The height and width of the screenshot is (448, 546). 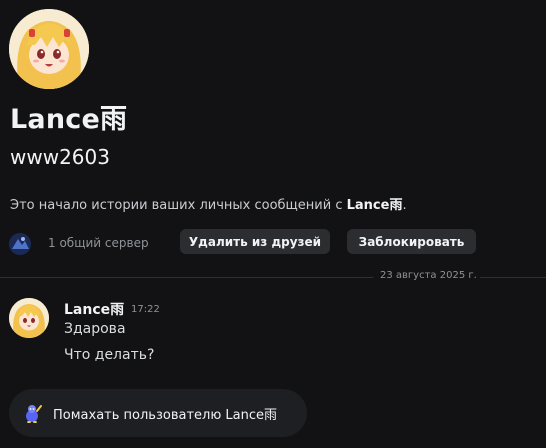 I want to click on date-divider-label: 23 августа 2025 г., so click(x=428, y=275).